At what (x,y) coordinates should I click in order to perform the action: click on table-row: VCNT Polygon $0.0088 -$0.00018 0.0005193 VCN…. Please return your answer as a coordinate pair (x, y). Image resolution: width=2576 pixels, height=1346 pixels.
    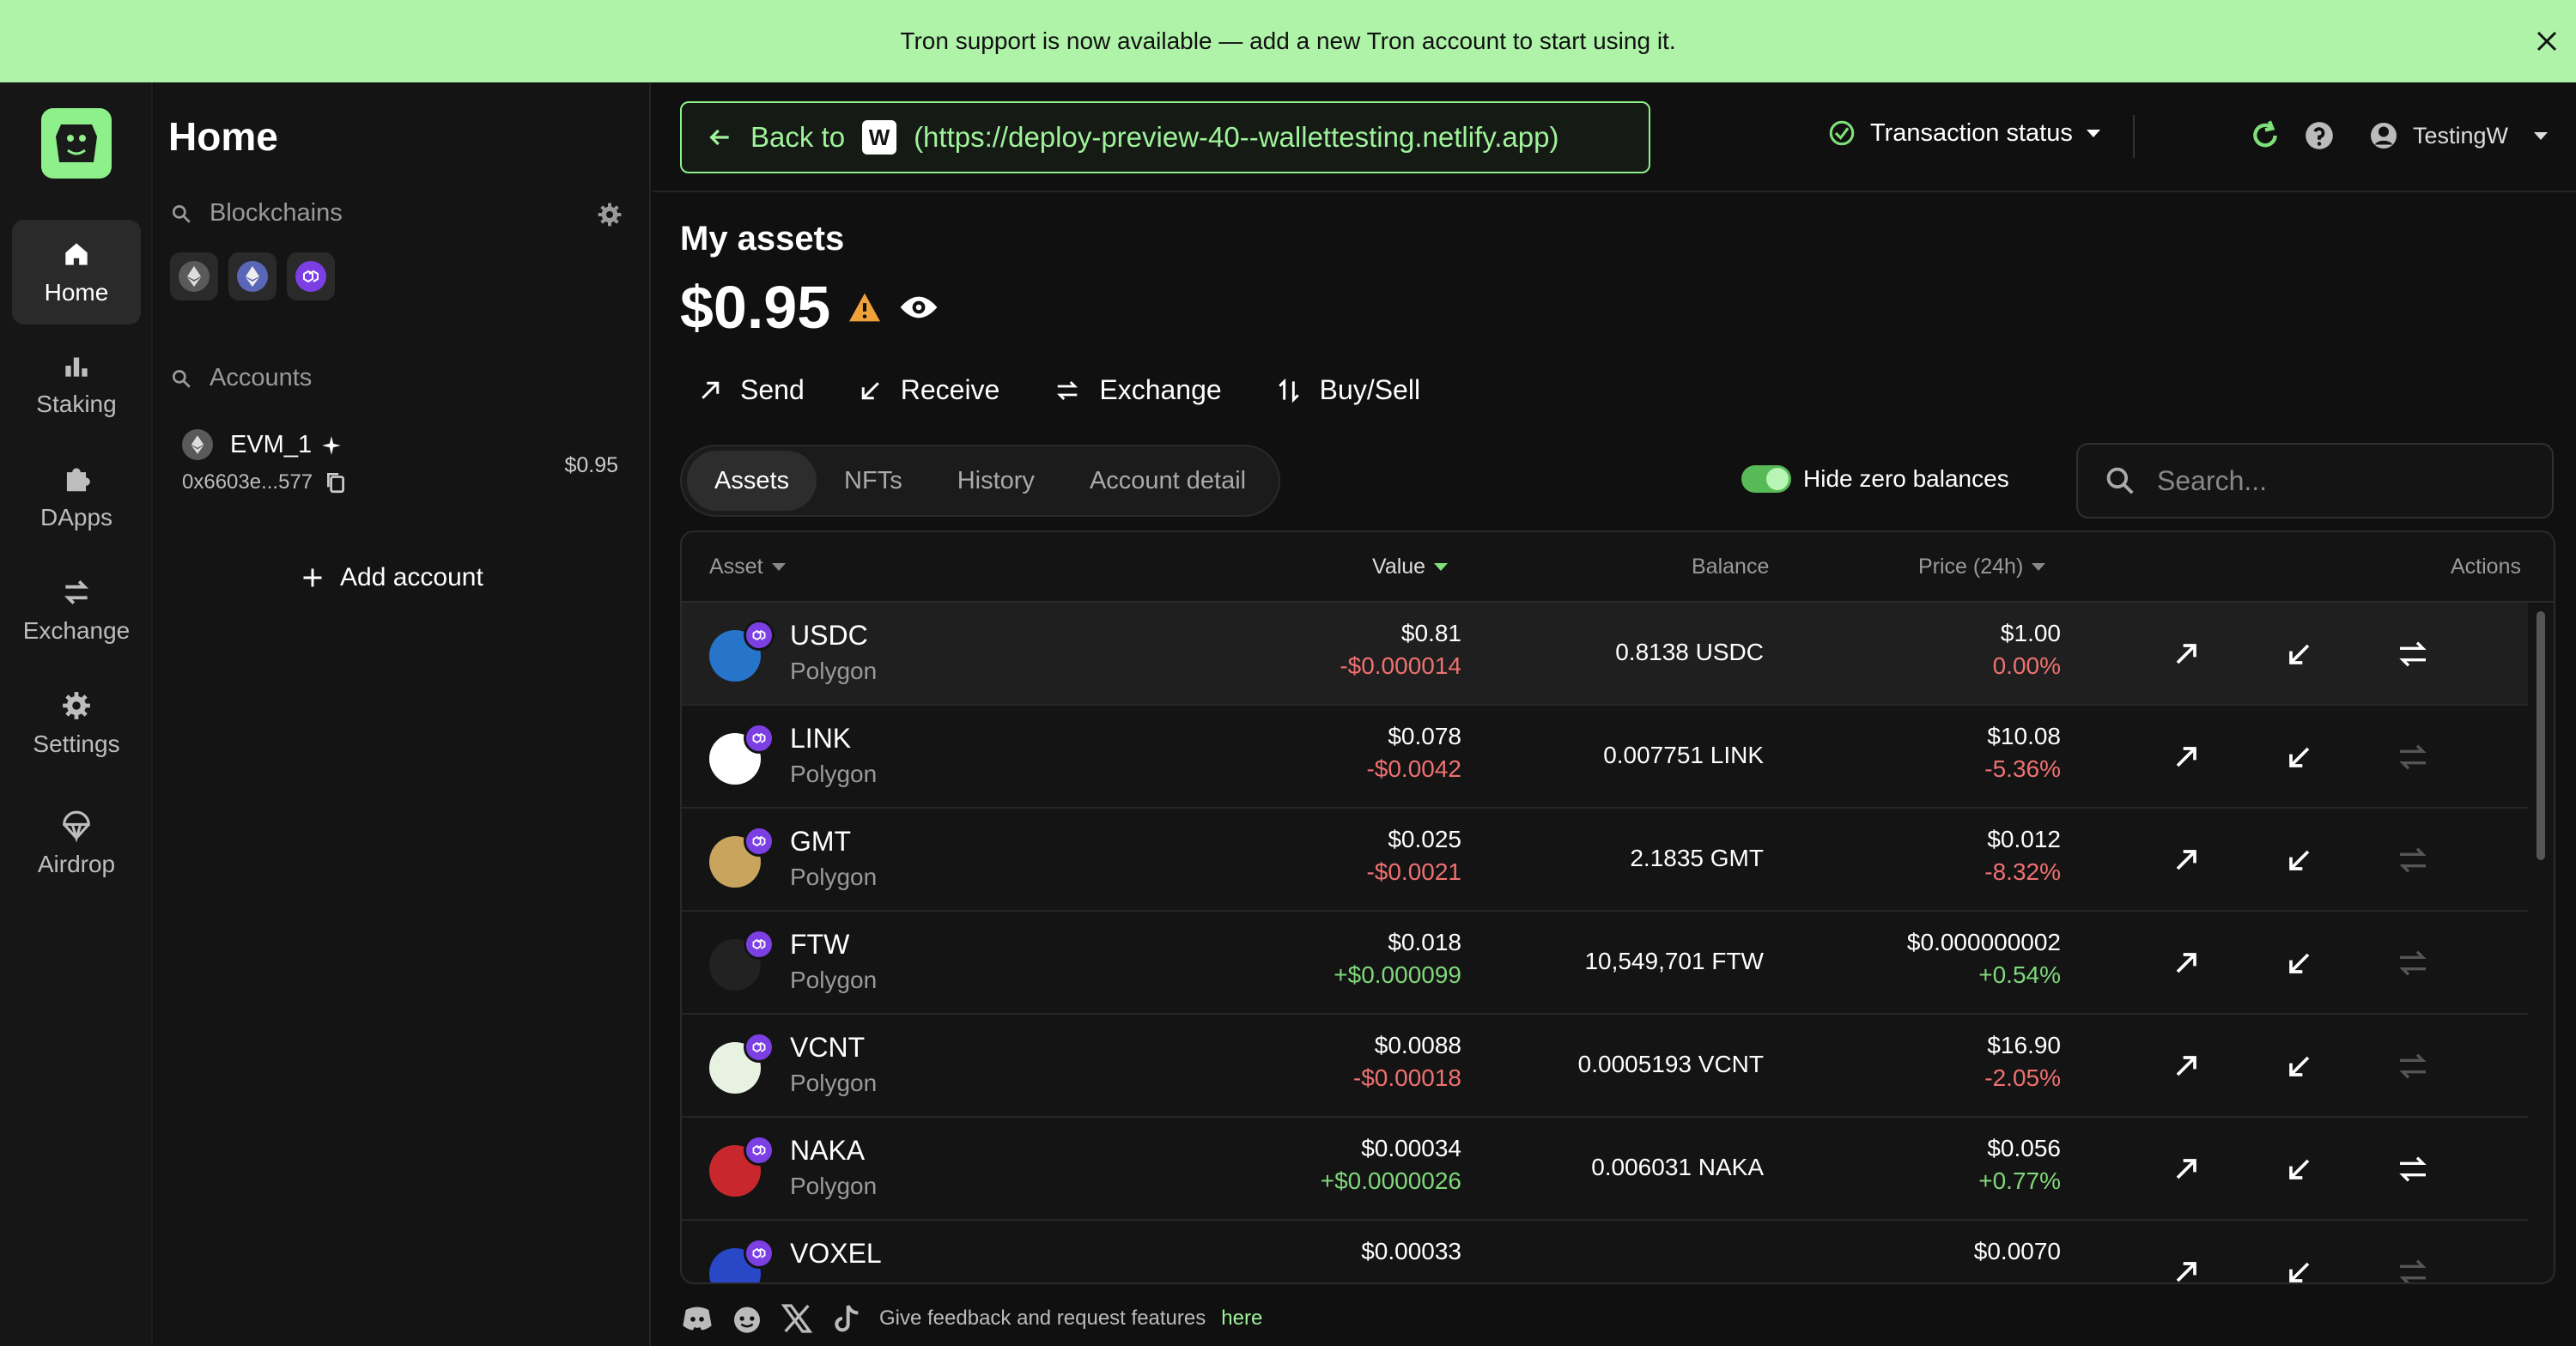
    Looking at the image, I should click on (1605, 1066).